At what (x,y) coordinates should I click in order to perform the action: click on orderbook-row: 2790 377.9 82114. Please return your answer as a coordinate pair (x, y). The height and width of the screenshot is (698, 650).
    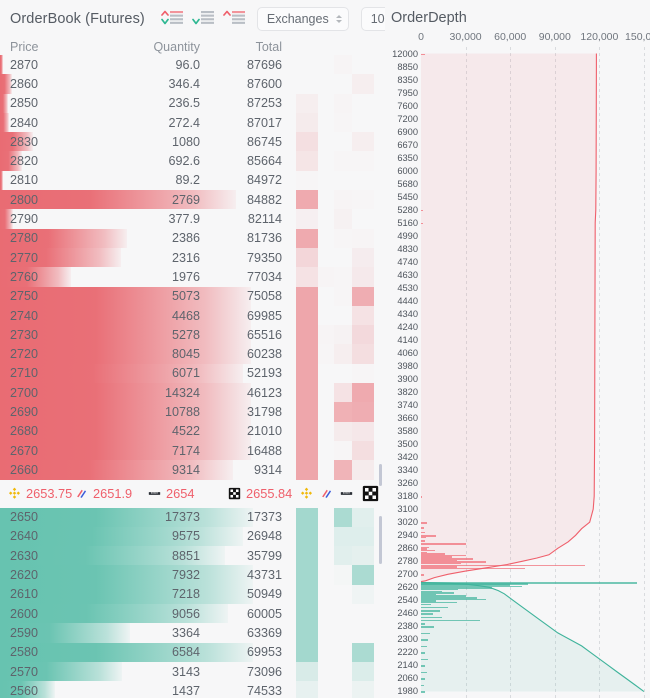
    Looking at the image, I should click on (192, 219).